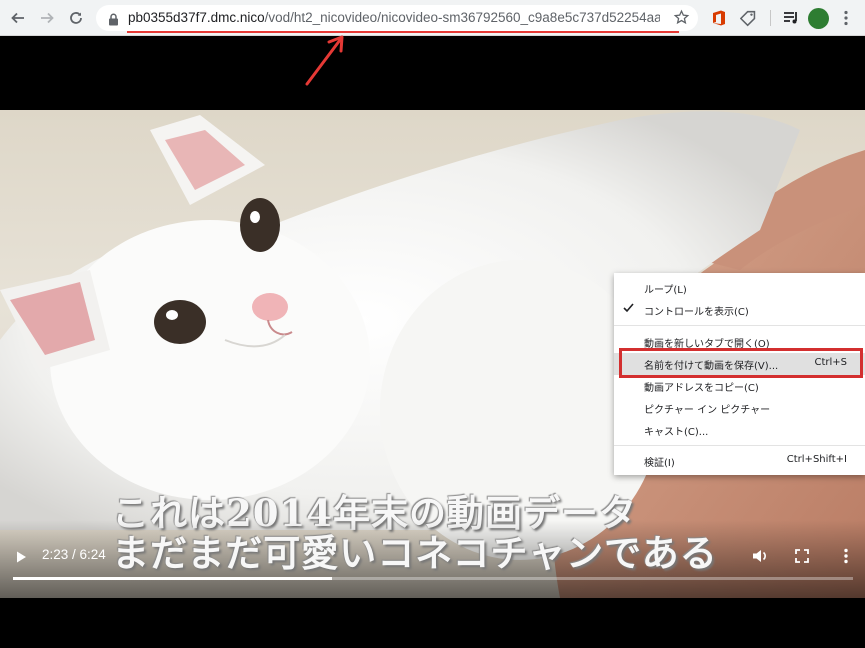 The image size is (865, 648). What do you see at coordinates (846, 18) in the screenshot?
I see `browser-menu-icon` at bounding box center [846, 18].